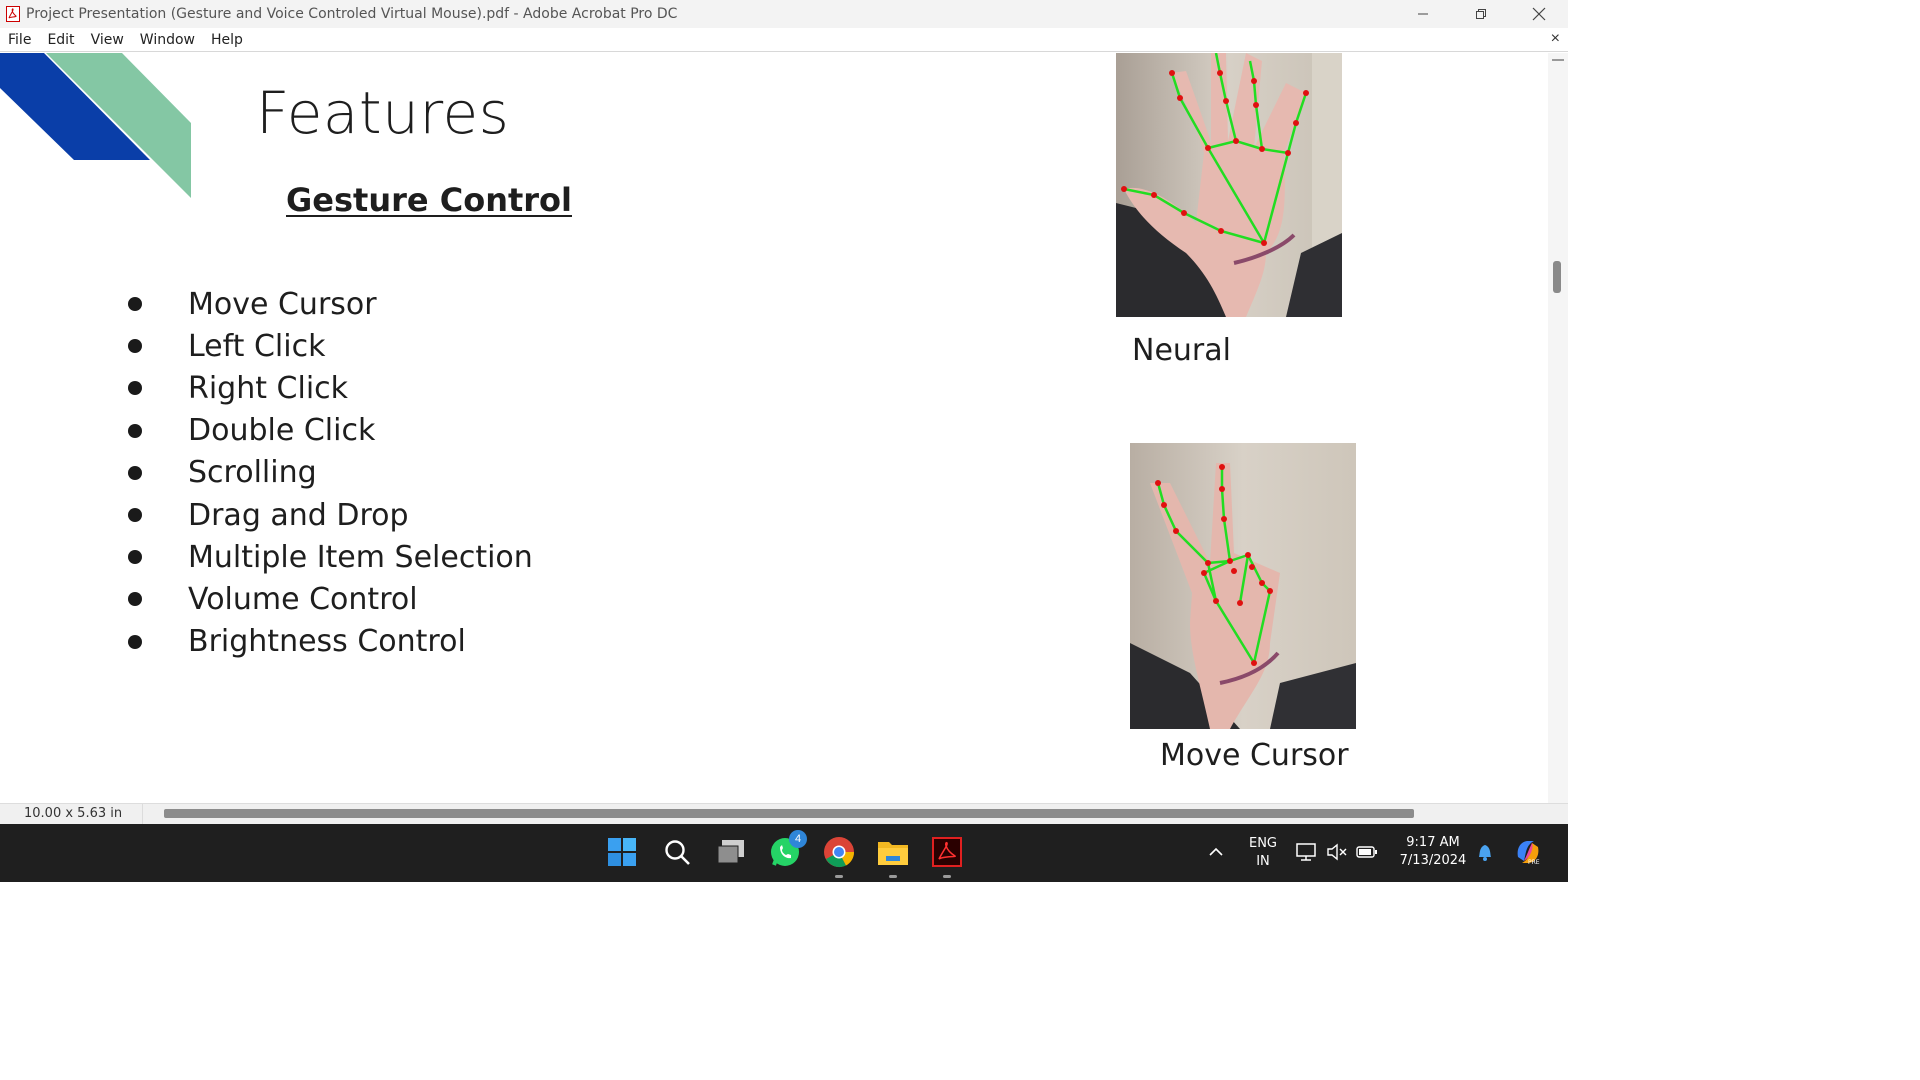 The width and height of the screenshot is (1920, 1080). What do you see at coordinates (947, 856) in the screenshot?
I see `acrobat-icon` at bounding box center [947, 856].